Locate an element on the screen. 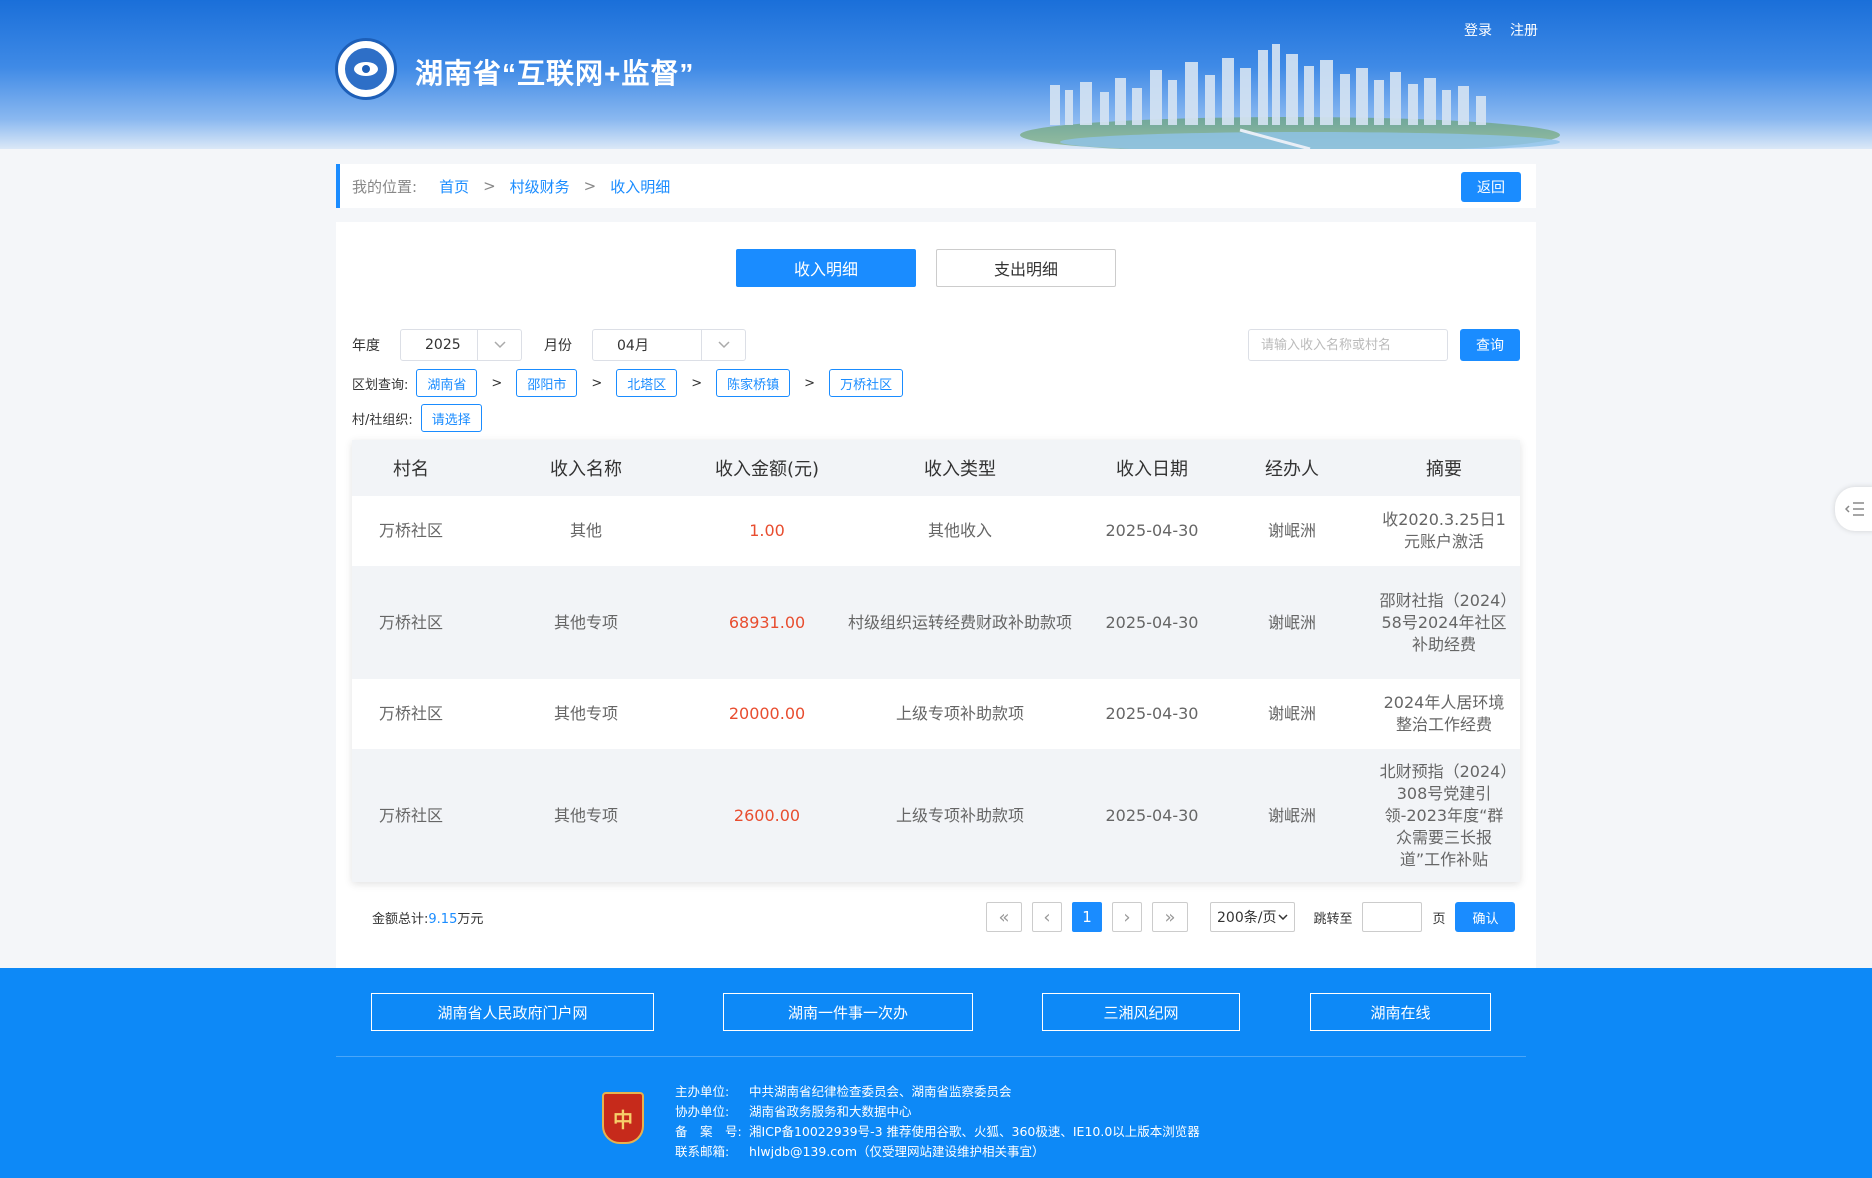  breadcrumb: 我的位置: 首页 > 村级财务 > 收入明细 返回 is located at coordinates (936, 186).